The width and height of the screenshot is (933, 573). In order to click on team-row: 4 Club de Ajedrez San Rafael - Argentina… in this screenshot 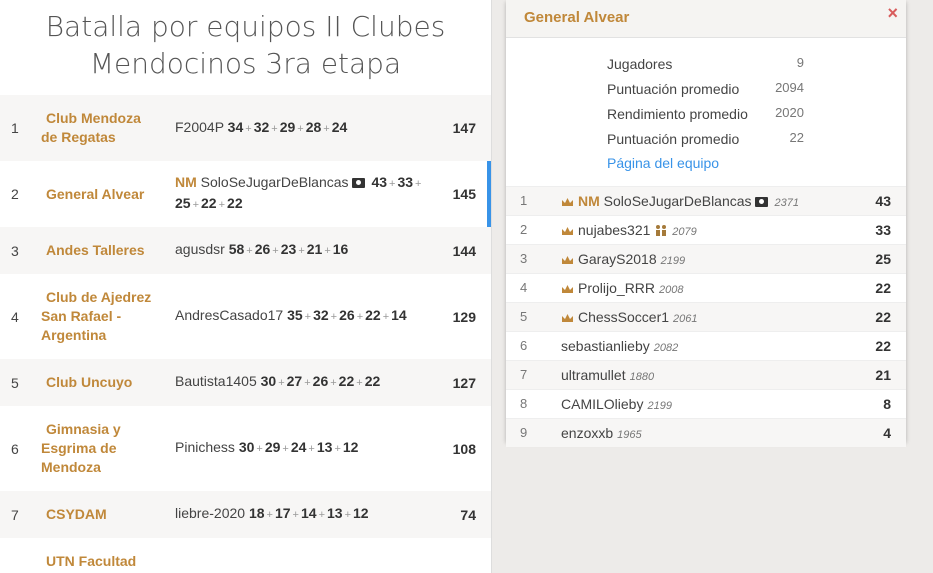, I will do `click(245, 316)`.